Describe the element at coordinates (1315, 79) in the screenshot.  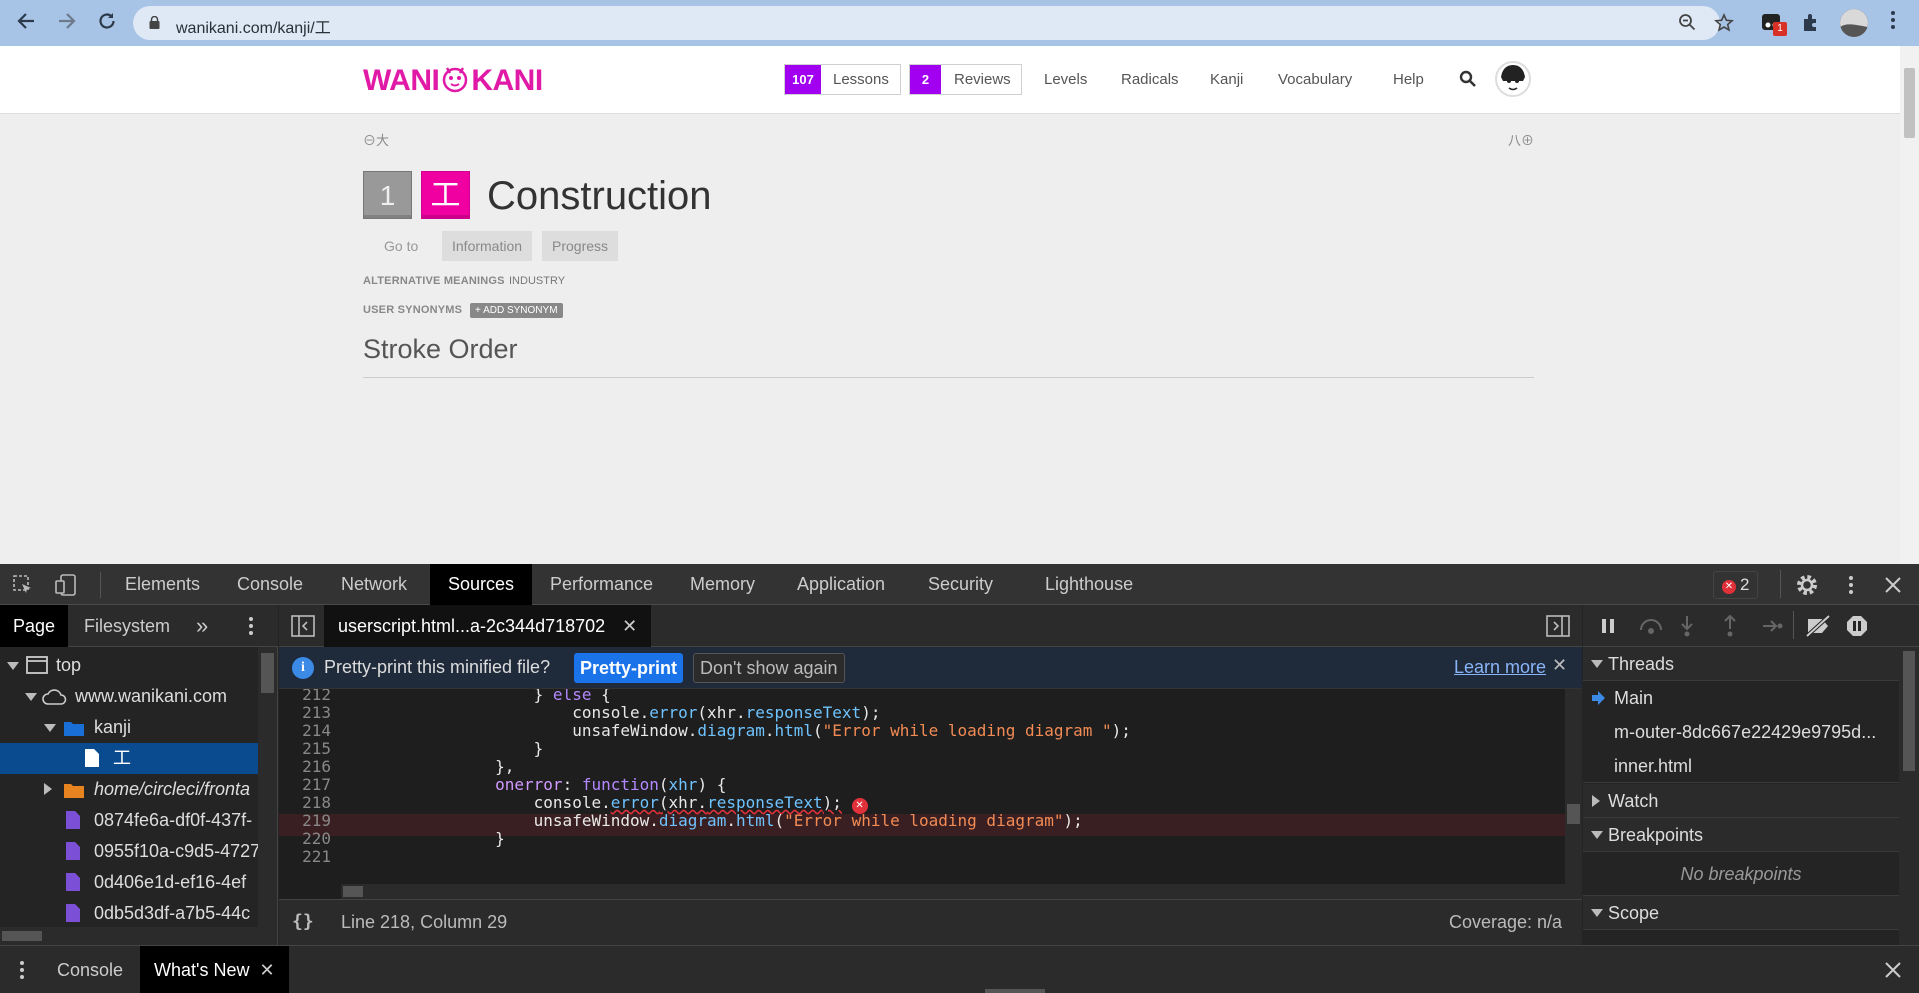
I see `nav-vocabulary: Vocabulary` at that location.